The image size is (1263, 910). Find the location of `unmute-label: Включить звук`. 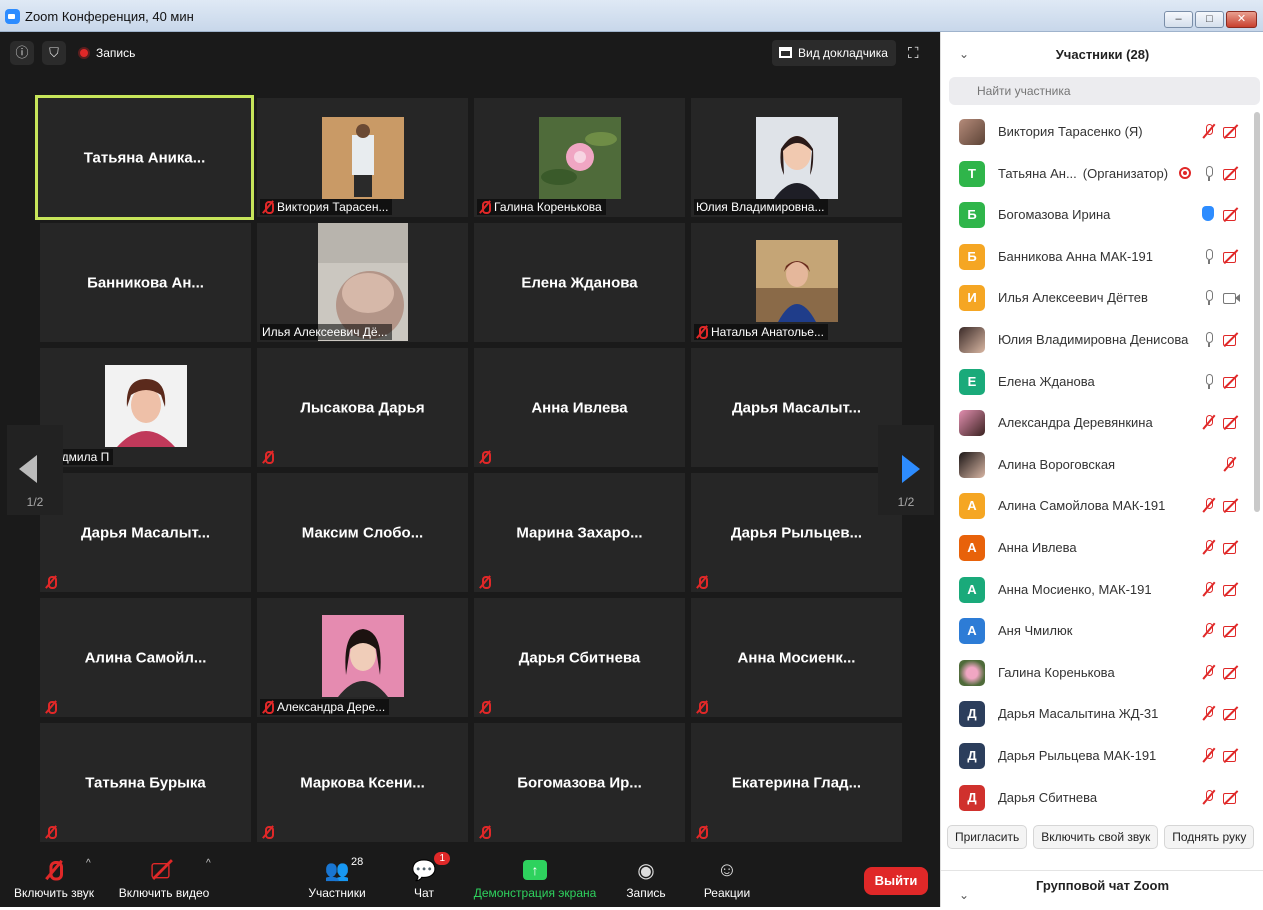

unmute-label: Включить звук is located at coordinates (54, 893).